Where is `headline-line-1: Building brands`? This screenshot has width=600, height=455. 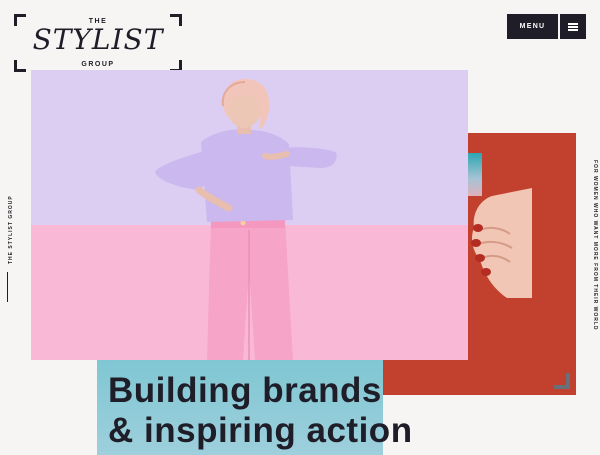 headline-line-1: Building brands is located at coordinates (245, 390).